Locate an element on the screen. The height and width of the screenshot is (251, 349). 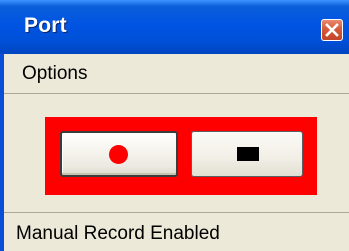
record-button is located at coordinates (119, 154).